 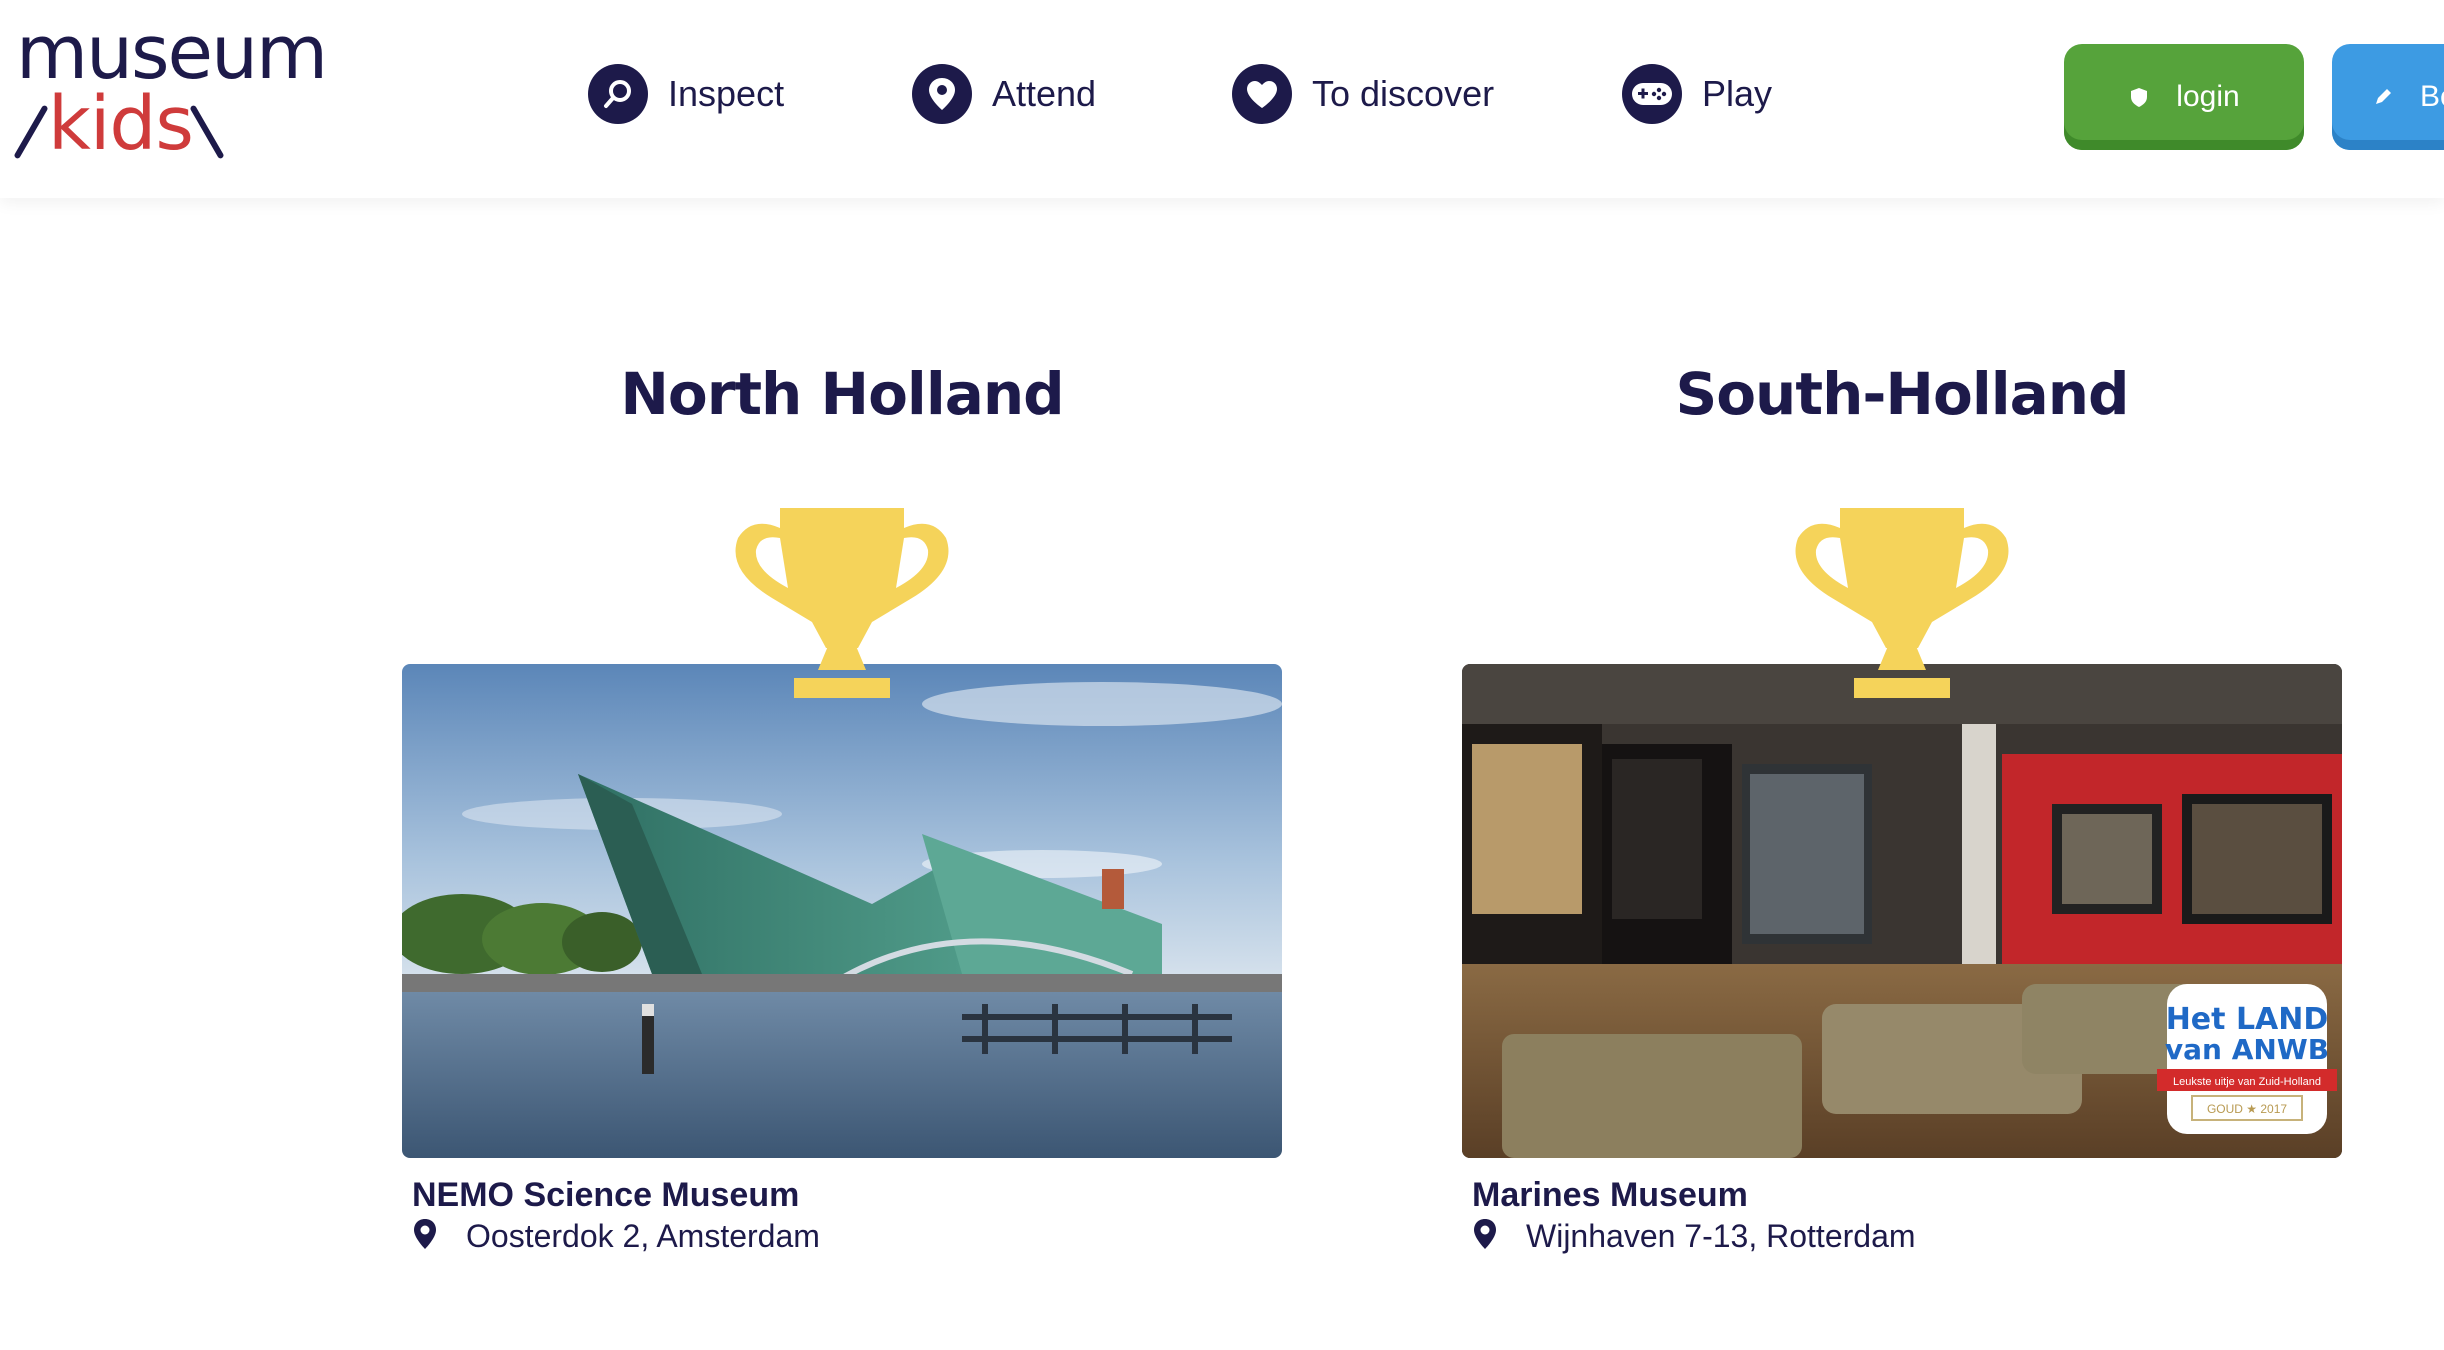 I want to click on nav-item-inspect: Inspect, so click(x=686, y=94).